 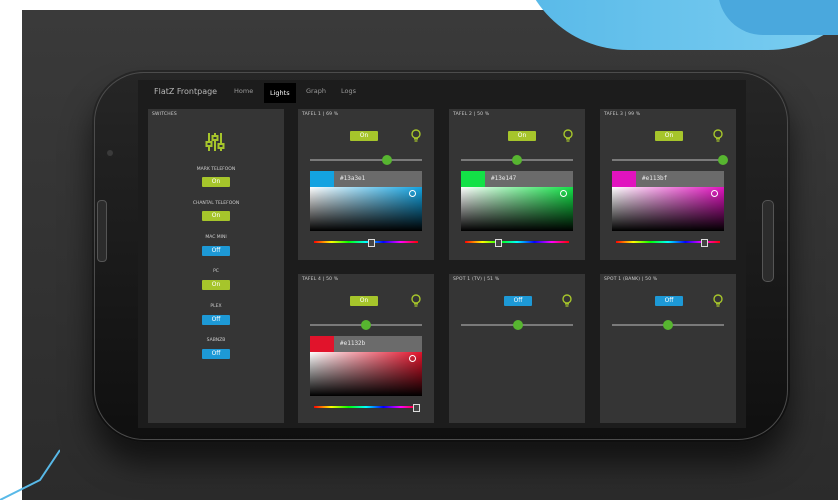 What do you see at coordinates (320, 114) in the screenshot?
I see `panel-title: TAFEL 1 | 69 %` at bounding box center [320, 114].